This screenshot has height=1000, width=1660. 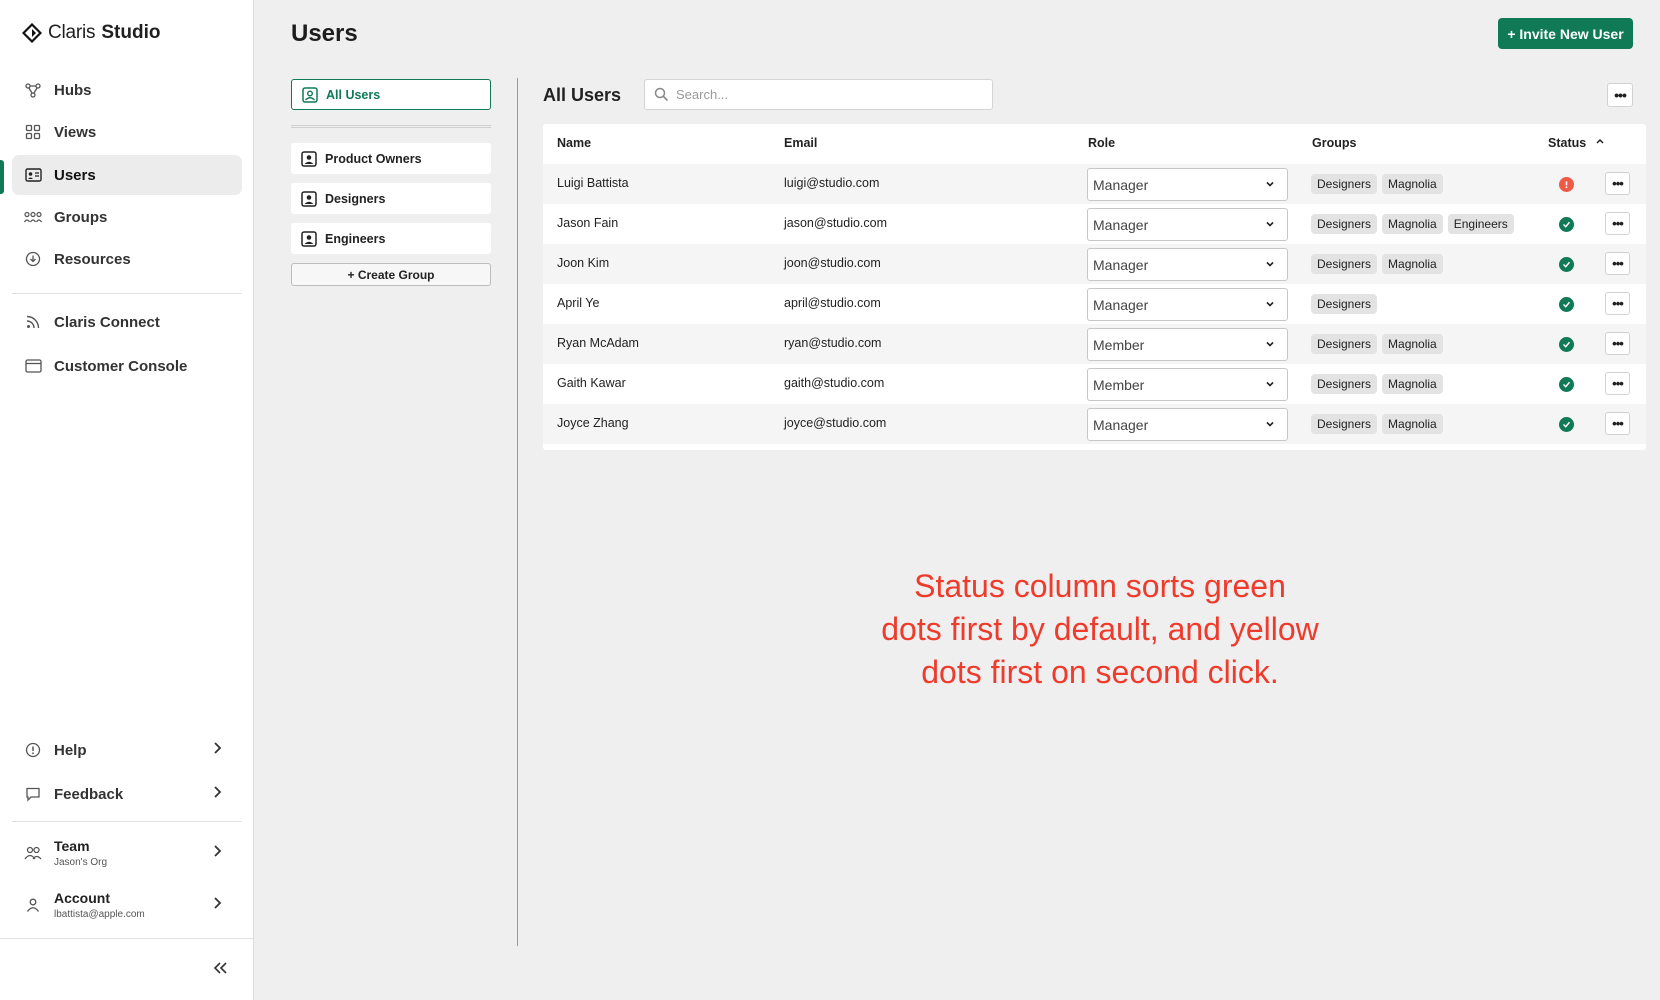 What do you see at coordinates (127, 90) in the screenshot?
I see `sidebar-item-hubs: Hubs` at bounding box center [127, 90].